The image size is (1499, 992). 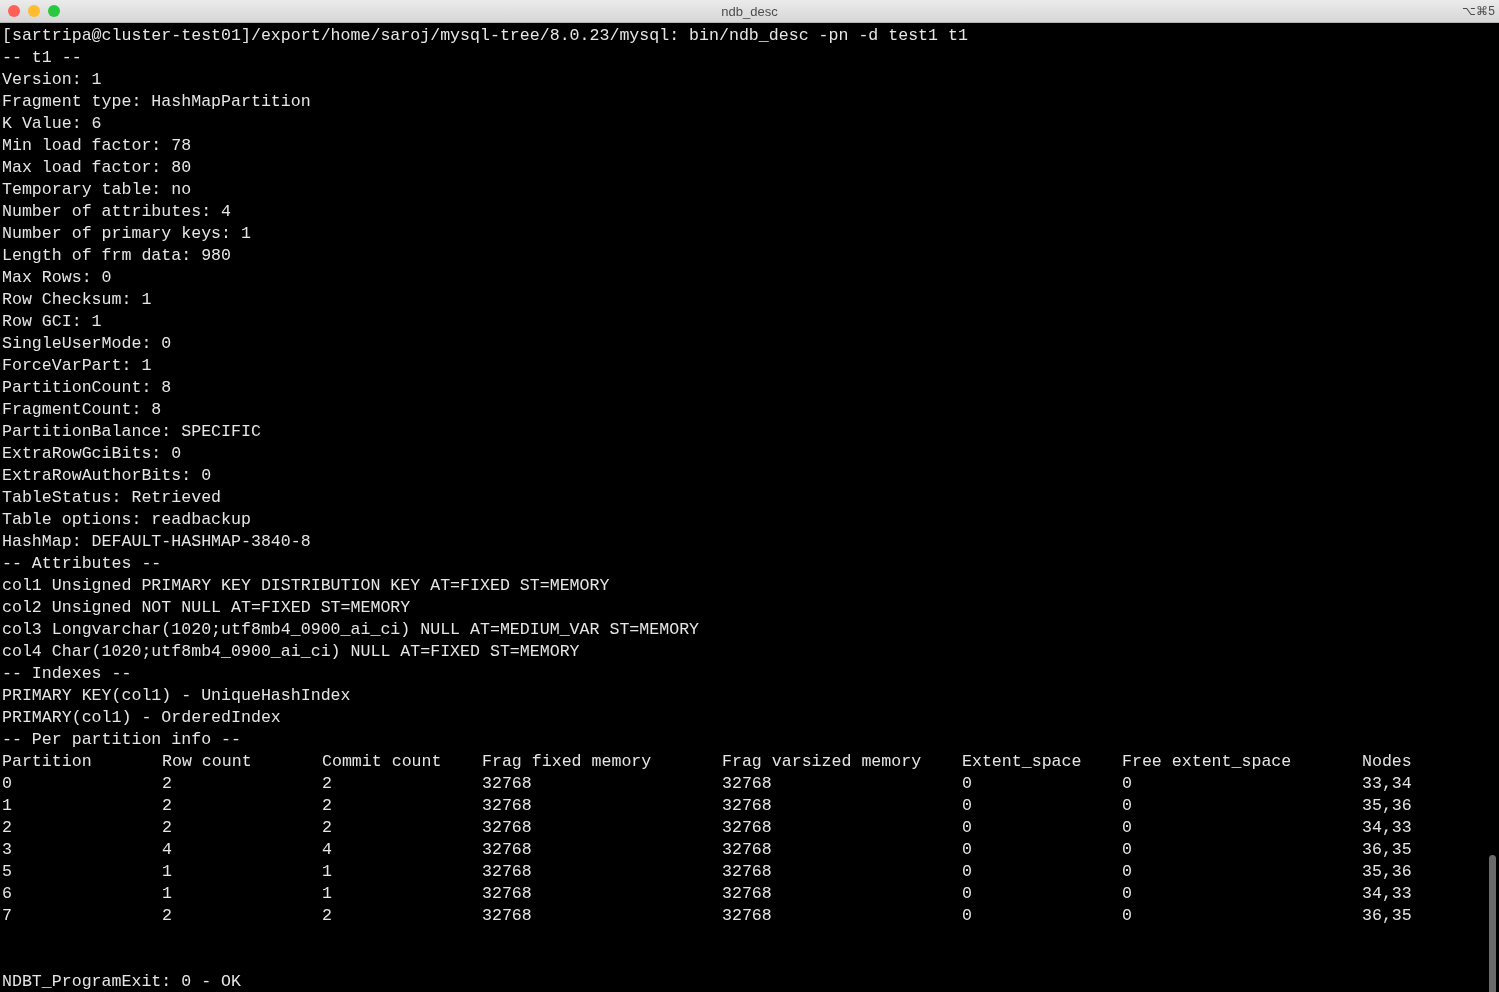 What do you see at coordinates (67, 674) in the screenshot?
I see `output-line: -- Indexes --` at bounding box center [67, 674].